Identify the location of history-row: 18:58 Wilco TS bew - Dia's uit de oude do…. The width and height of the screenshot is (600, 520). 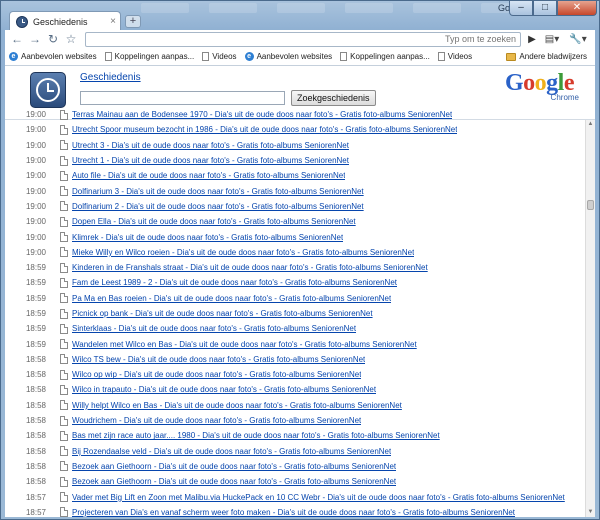
(295, 359).